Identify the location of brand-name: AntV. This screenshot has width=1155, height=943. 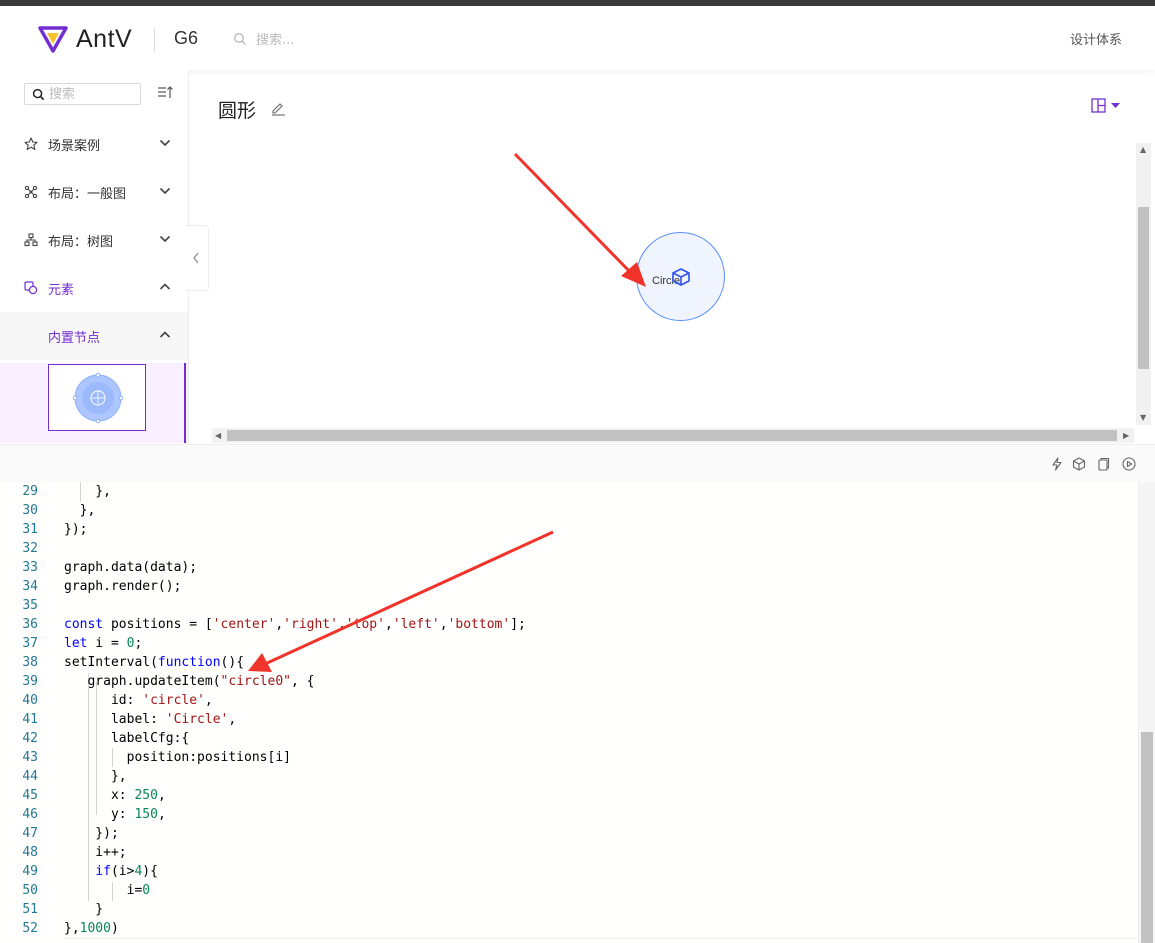
(104, 38).